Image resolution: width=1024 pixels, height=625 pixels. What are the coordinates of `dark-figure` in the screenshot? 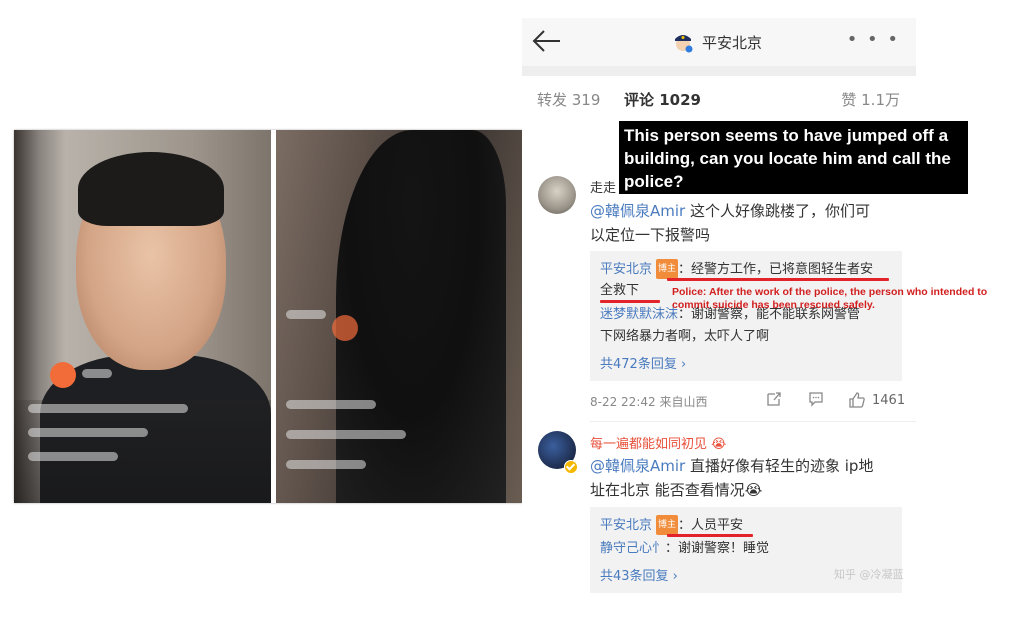 It's located at (421, 316).